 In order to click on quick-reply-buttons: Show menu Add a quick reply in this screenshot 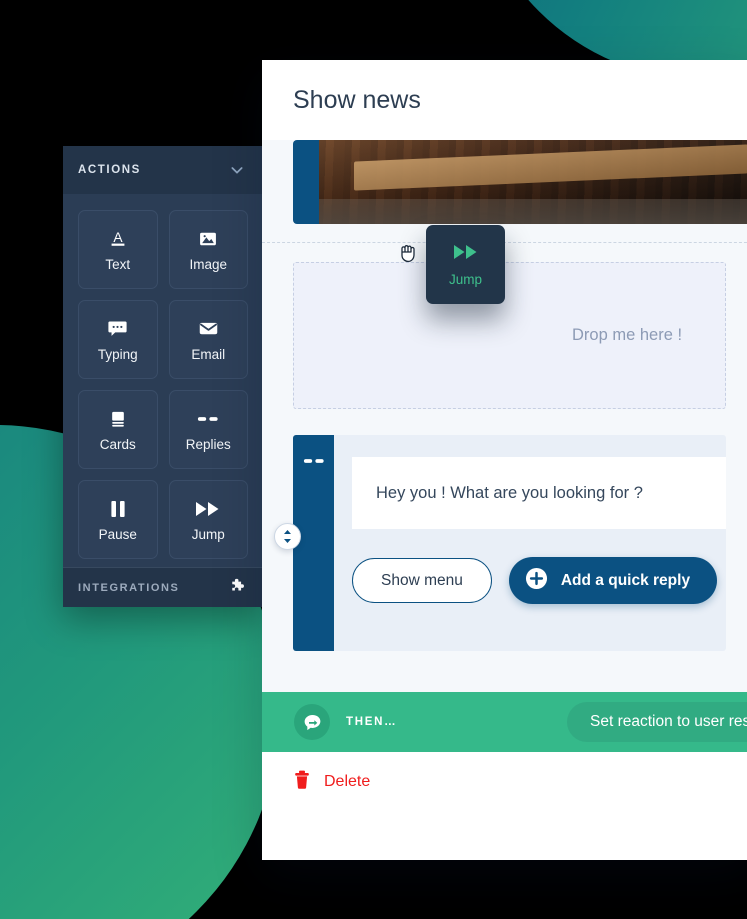, I will do `click(539, 579)`.